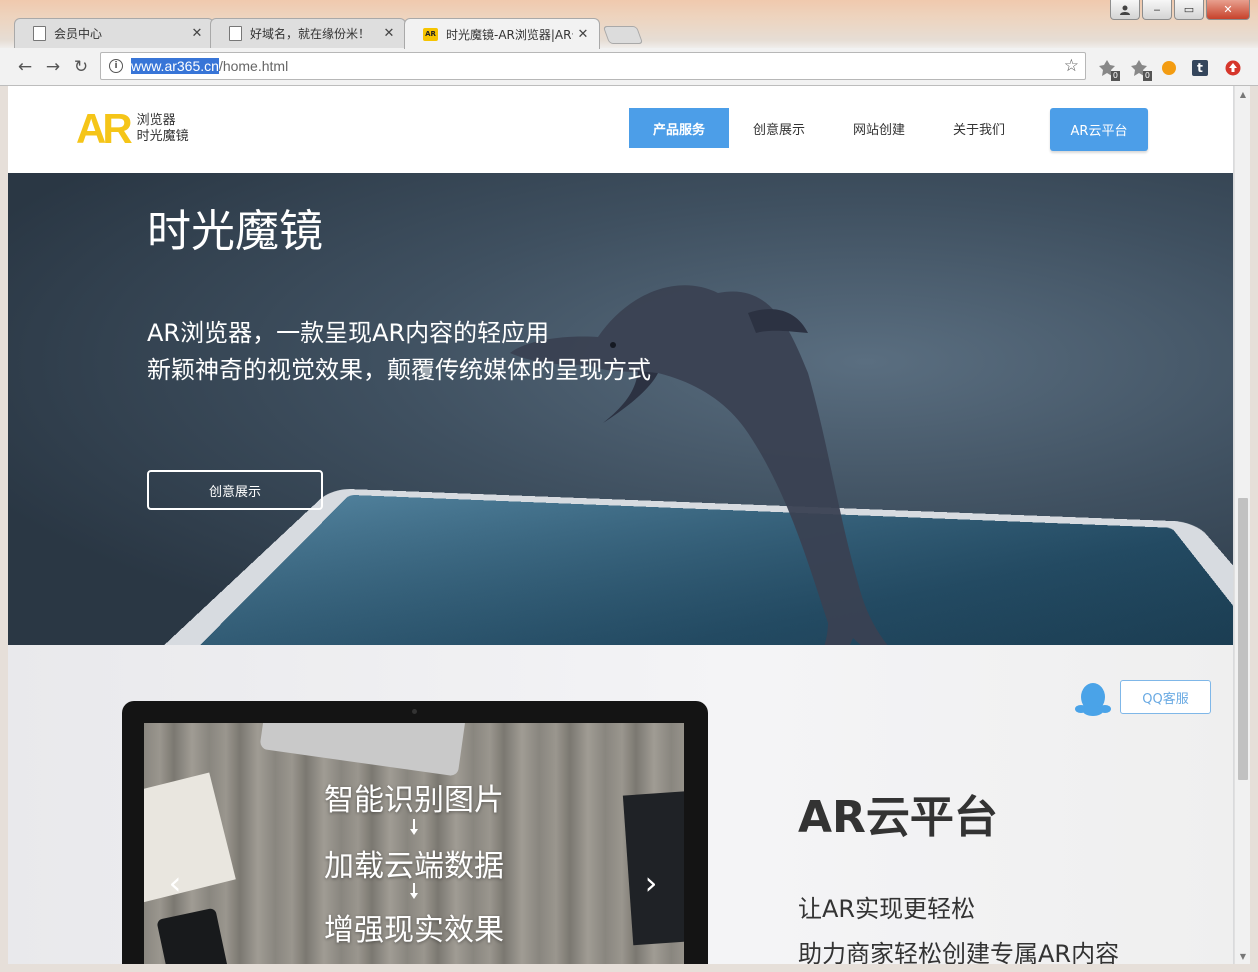 The width and height of the screenshot is (1258, 972). I want to click on nav-item-about: 关于我们, so click(979, 128).